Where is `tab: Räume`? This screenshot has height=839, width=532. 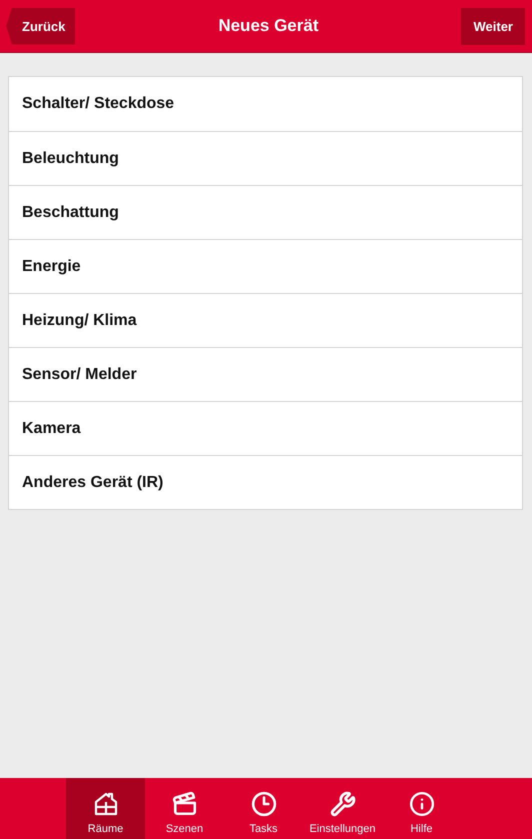 tab: Räume is located at coordinates (105, 808).